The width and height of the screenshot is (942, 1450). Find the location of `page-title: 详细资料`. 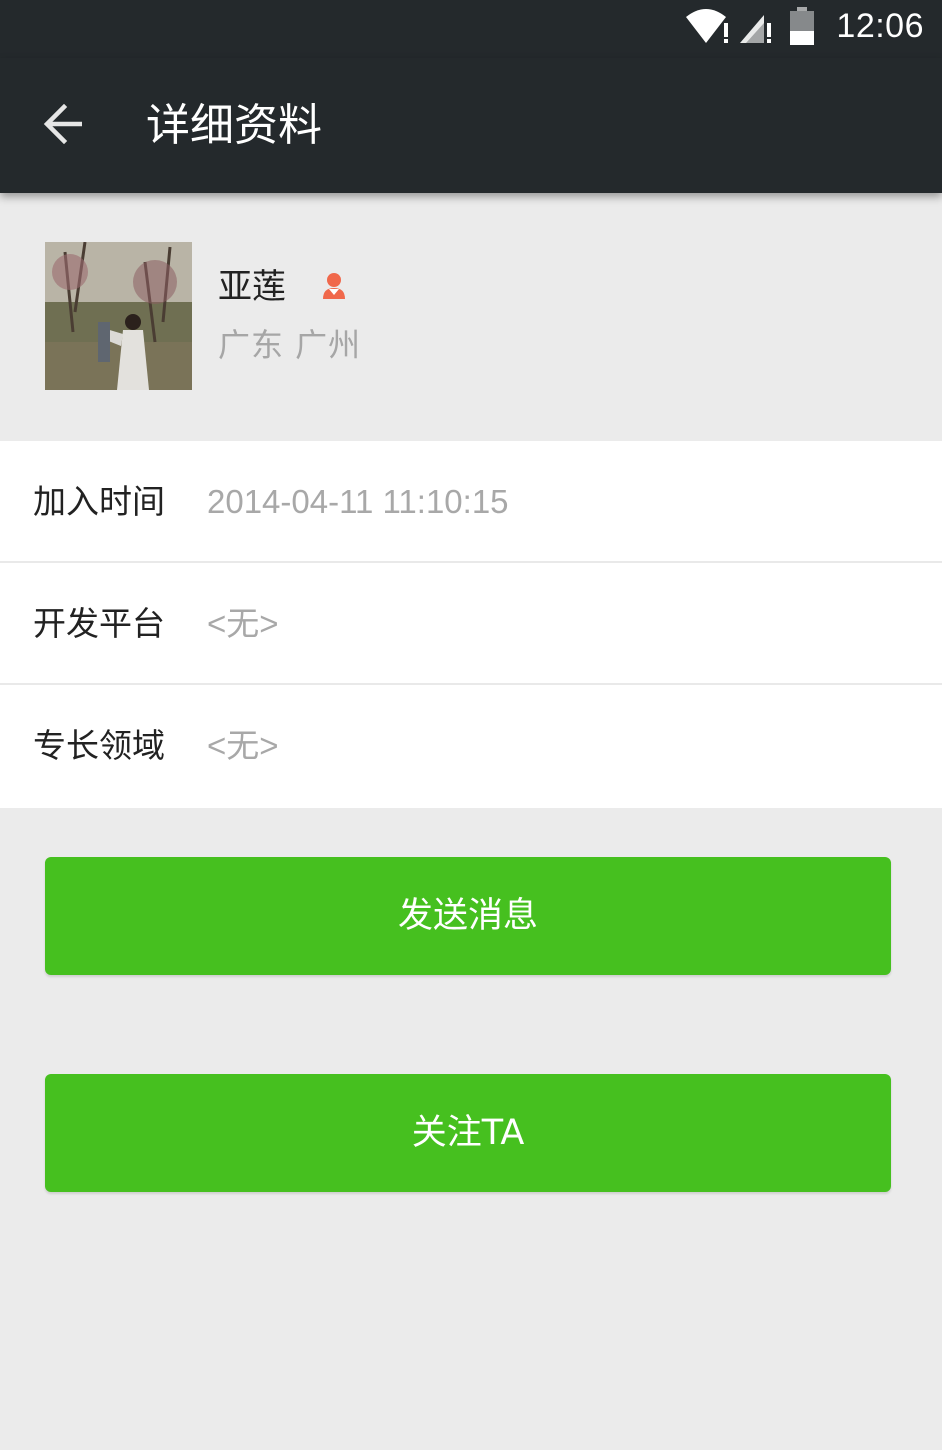

page-title: 详细资料 is located at coordinates (234, 125).